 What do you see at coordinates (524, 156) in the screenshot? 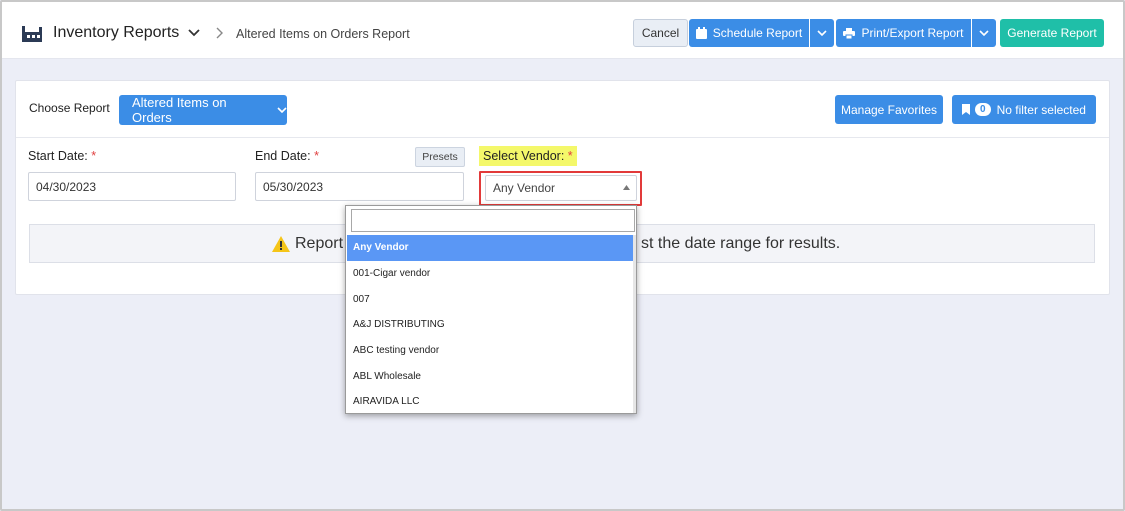
I see `vendor-label-text: Select Vendor:` at bounding box center [524, 156].